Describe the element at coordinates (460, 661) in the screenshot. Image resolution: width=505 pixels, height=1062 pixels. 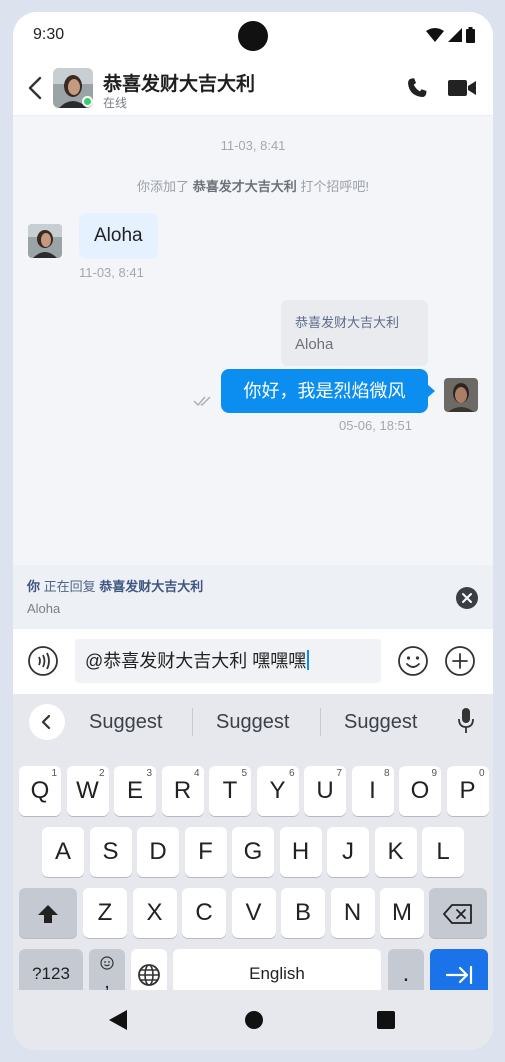
I see `plus-icon` at that location.